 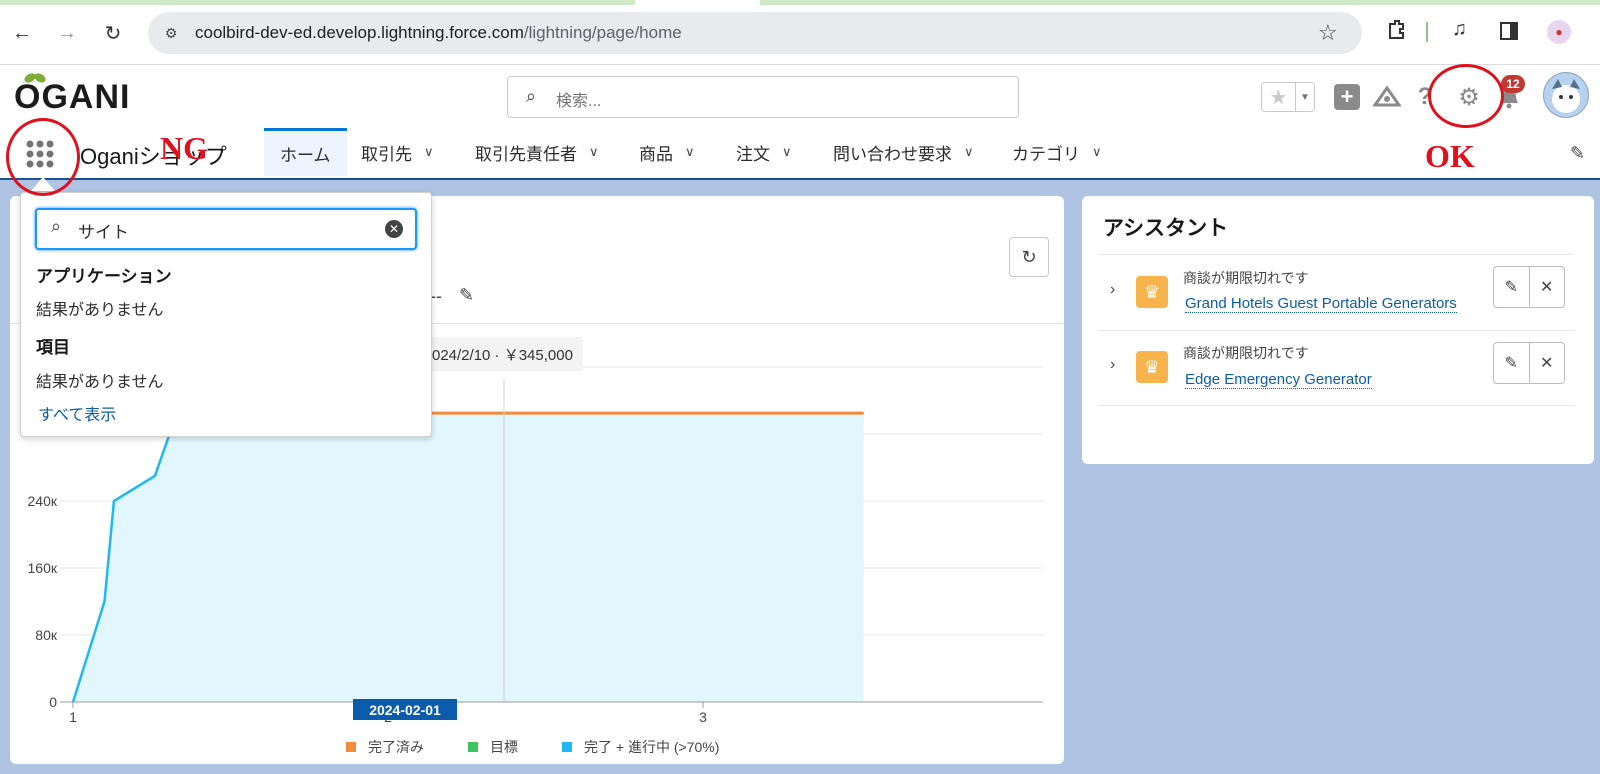 I want to click on legend-item: 目標, so click(x=493, y=747).